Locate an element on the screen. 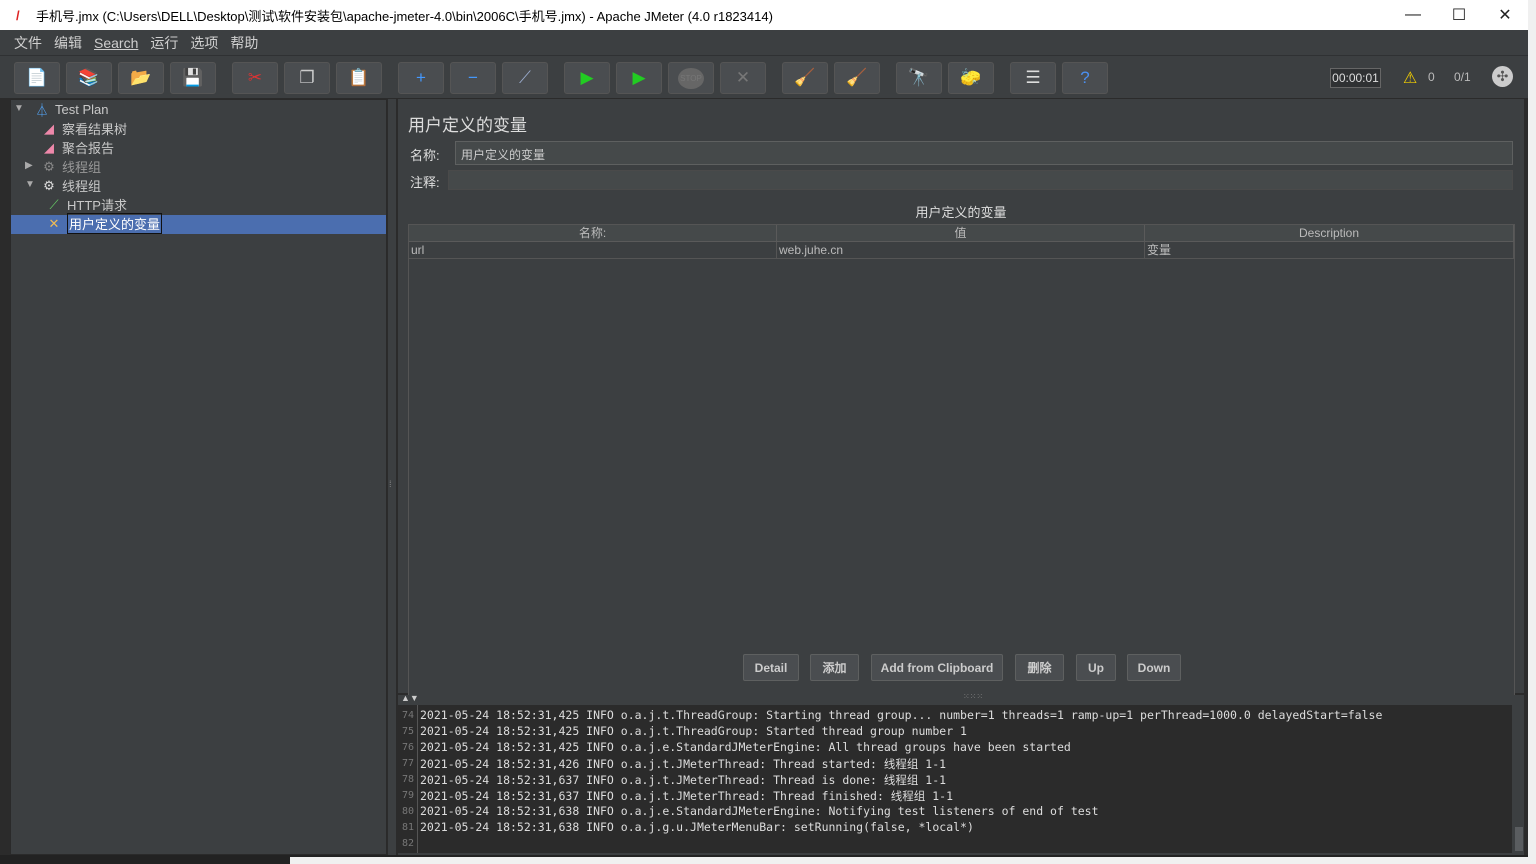 The width and height of the screenshot is (1536, 864). tree-node: ◢ 聚合报告 is located at coordinates (77, 147).